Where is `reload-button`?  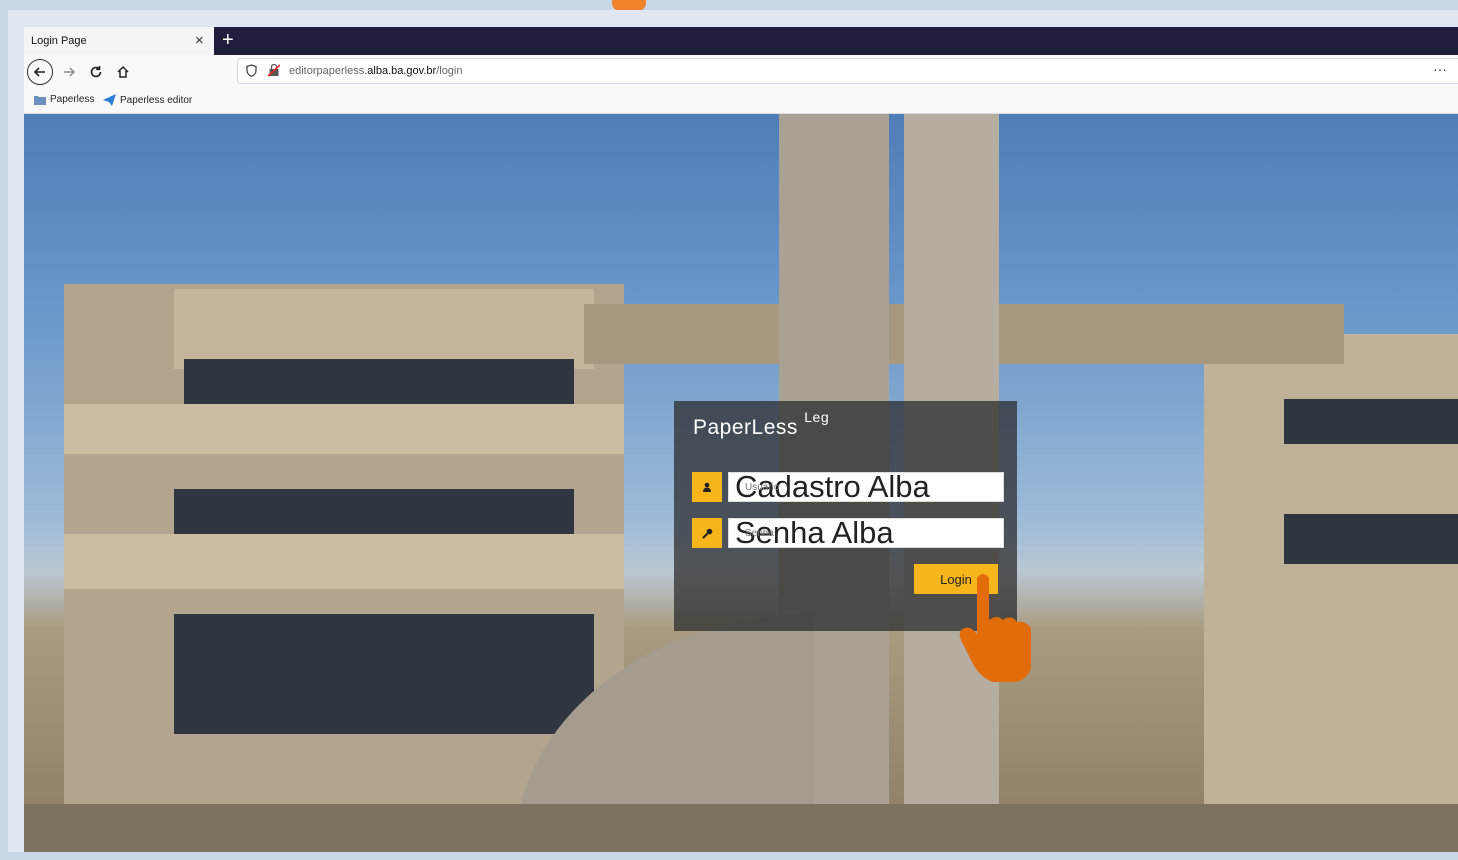
reload-button is located at coordinates (96, 72).